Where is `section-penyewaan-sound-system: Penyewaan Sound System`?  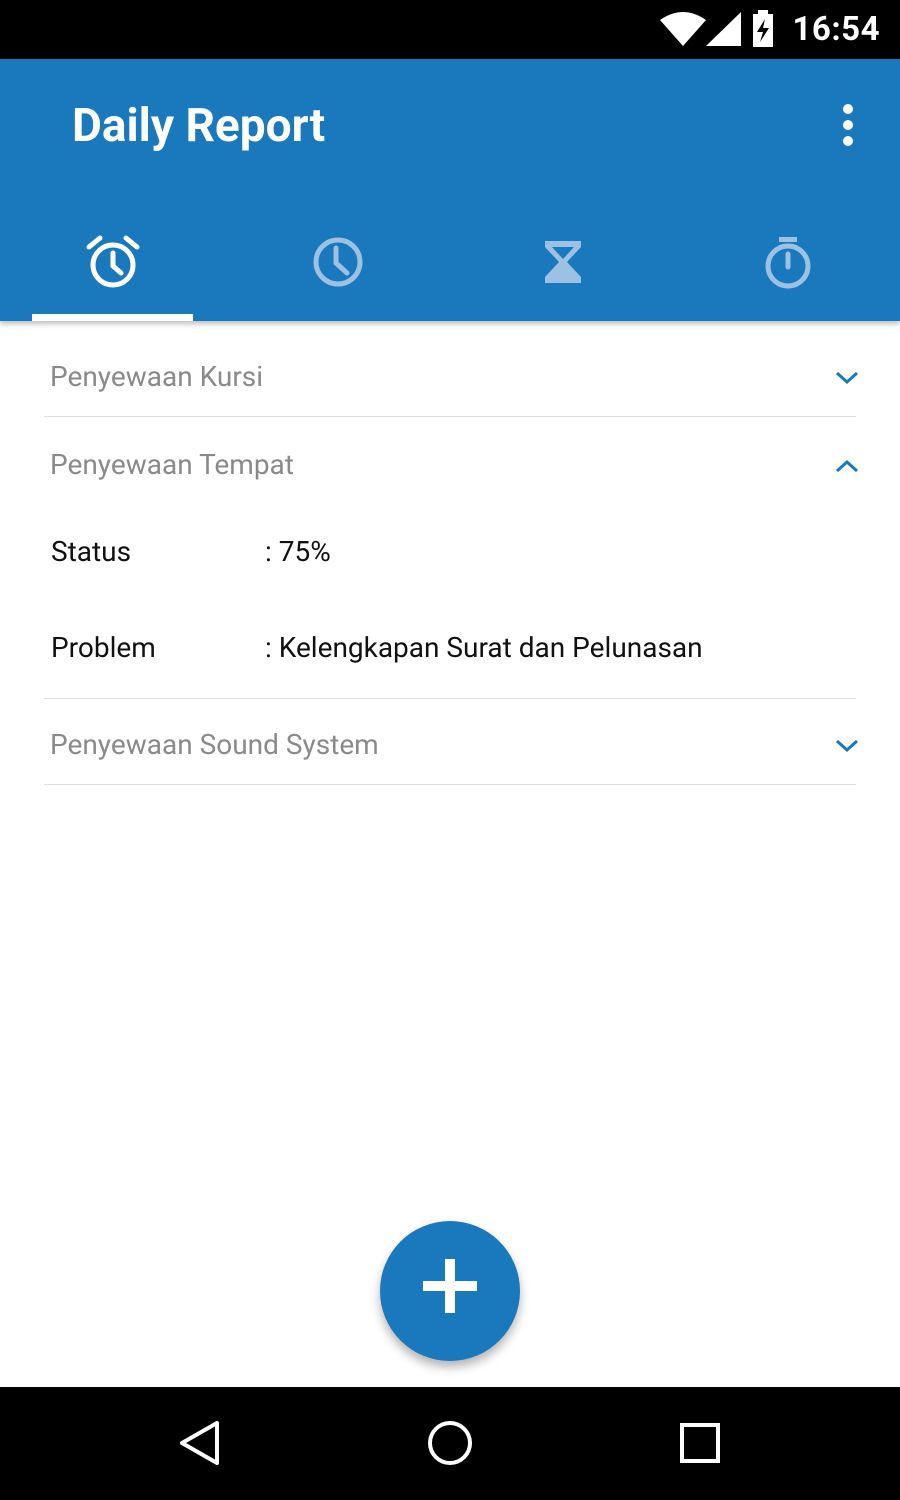 section-penyewaan-sound-system: Penyewaan Sound System is located at coordinates (451, 748).